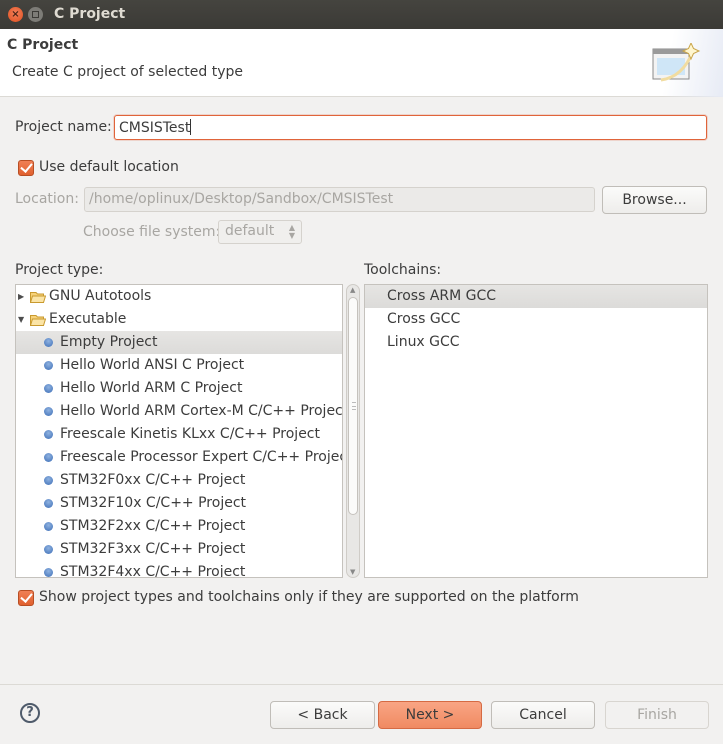 The width and height of the screenshot is (723, 744). Describe the element at coordinates (153, 571) in the screenshot. I see `tree-item-label: STM32F4xx C/C++ Project` at that location.